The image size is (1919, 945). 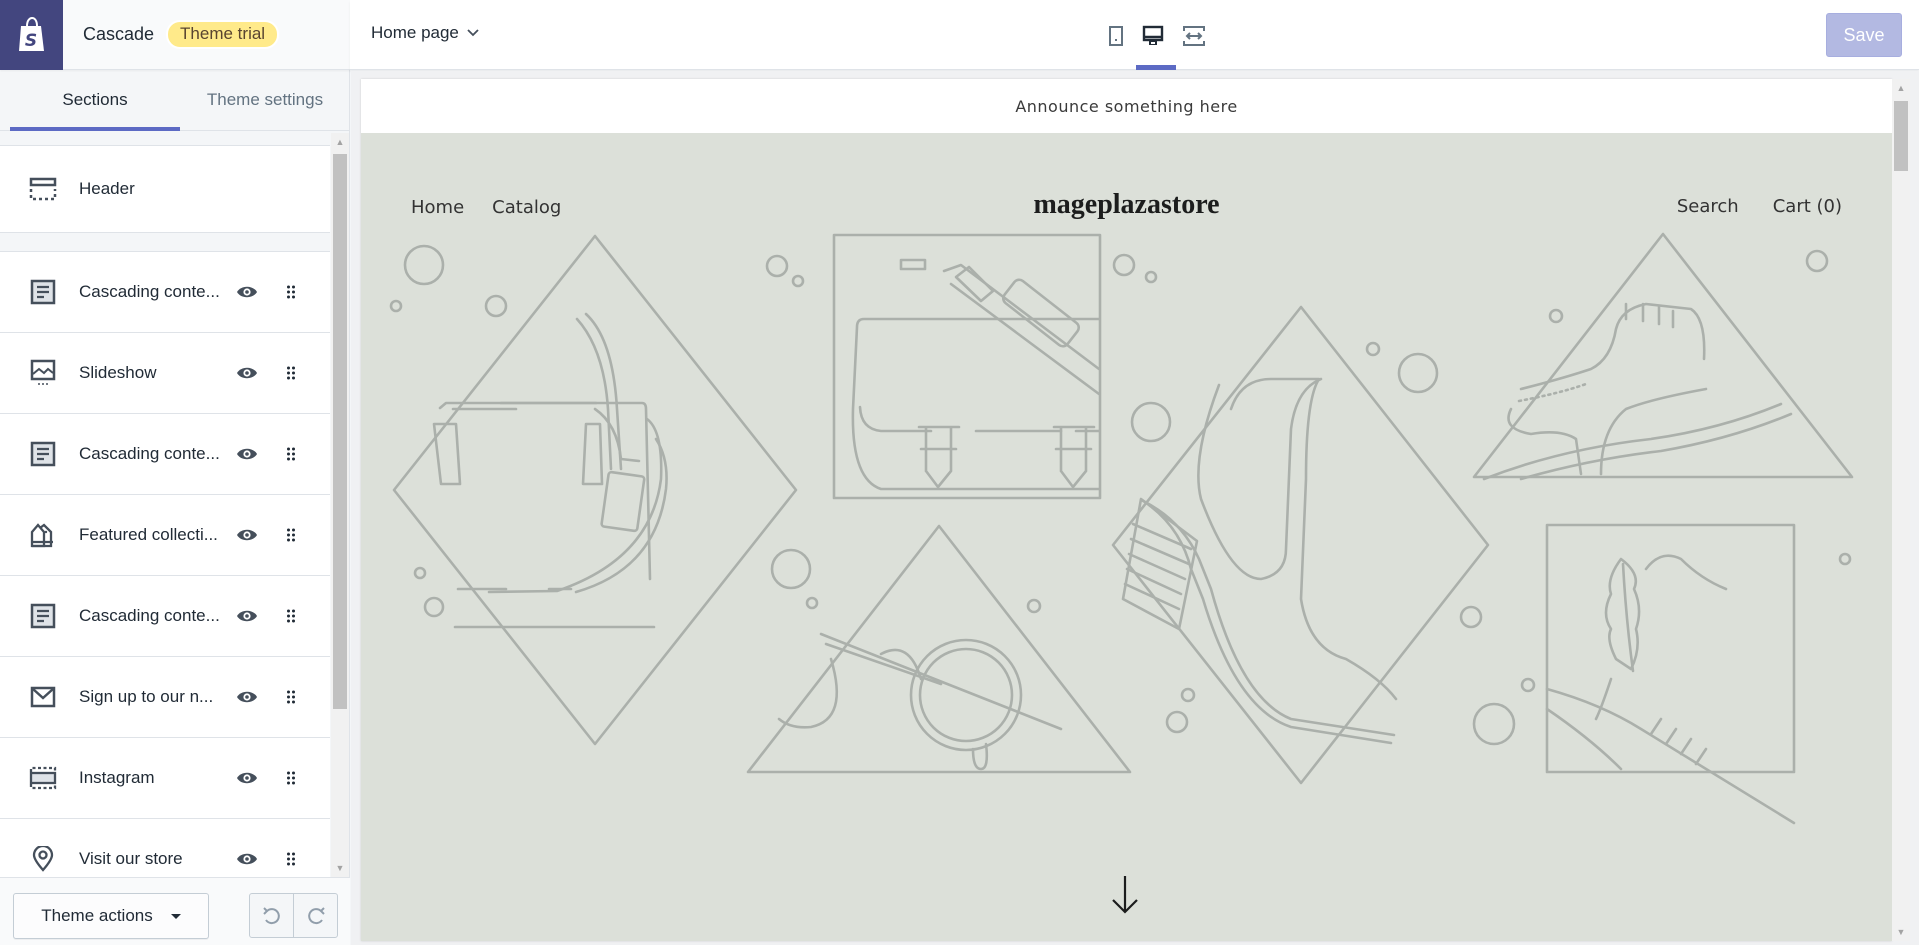 I want to click on handbag-diamond-illustration, so click(x=595, y=490).